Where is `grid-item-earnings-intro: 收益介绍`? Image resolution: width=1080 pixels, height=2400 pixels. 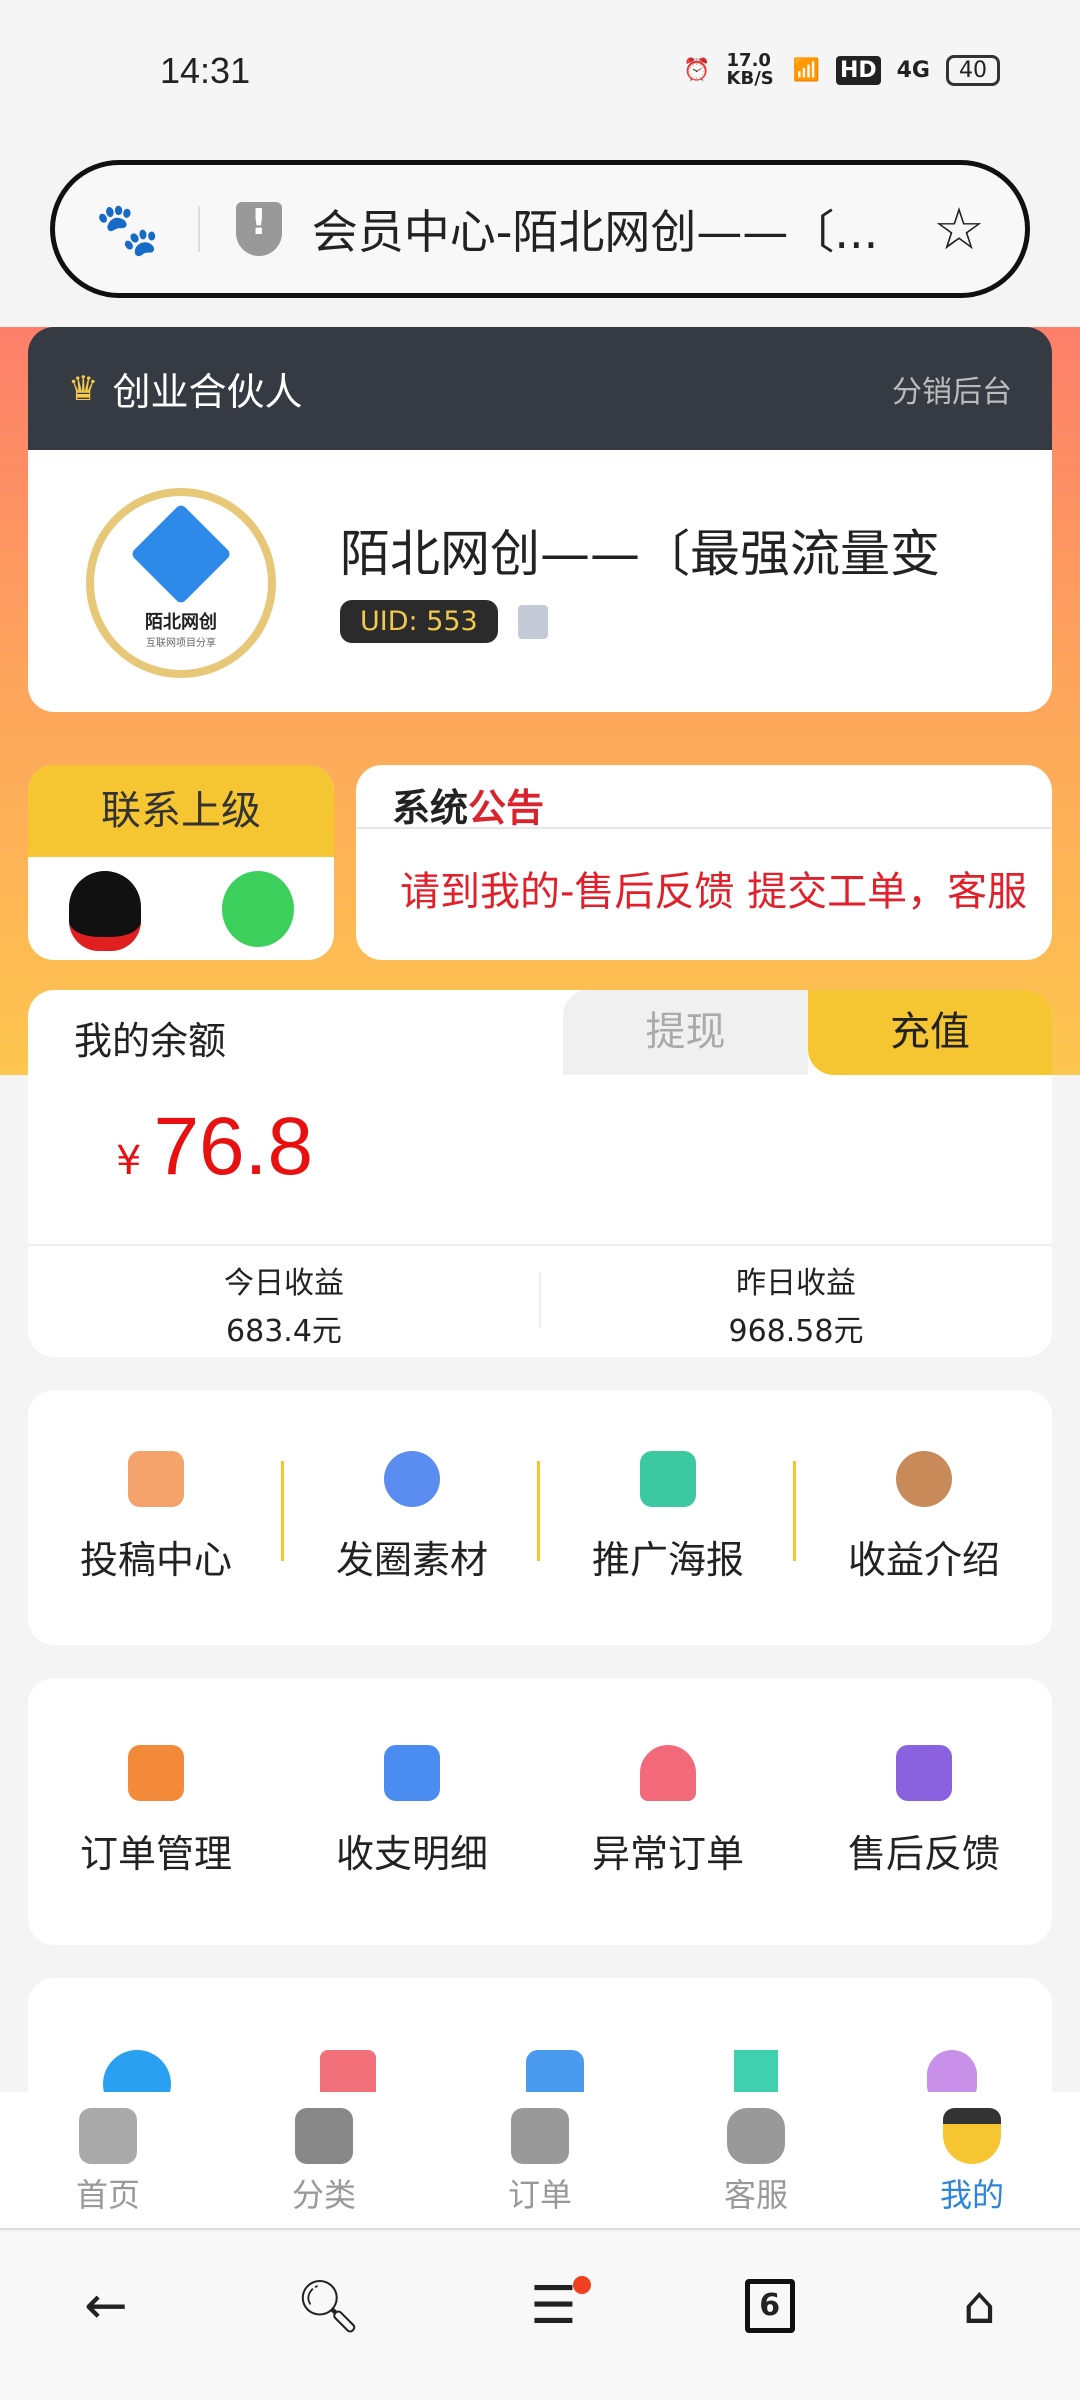 grid-item-earnings-intro: 收益介绍 is located at coordinates (924, 1517).